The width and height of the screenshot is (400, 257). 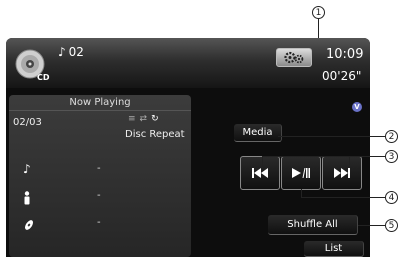 I want to click on panel-divider, so click(x=100, y=110).